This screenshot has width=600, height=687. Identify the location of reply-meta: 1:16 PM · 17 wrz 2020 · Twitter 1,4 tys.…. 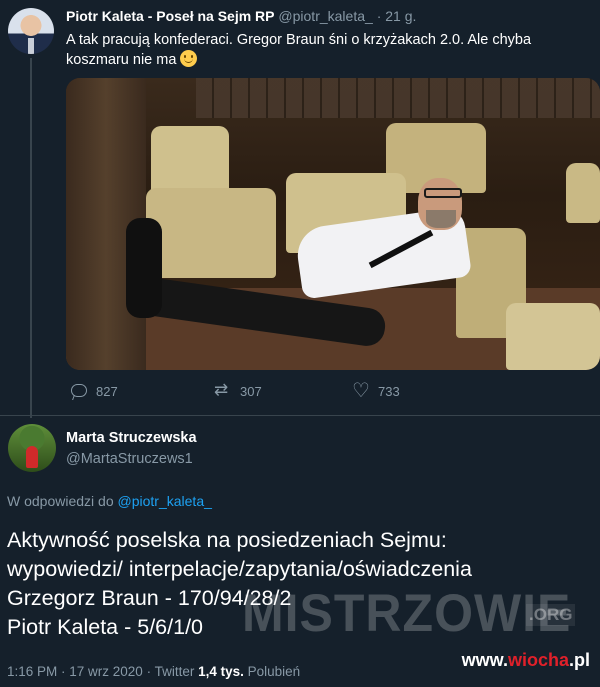
(153, 671).